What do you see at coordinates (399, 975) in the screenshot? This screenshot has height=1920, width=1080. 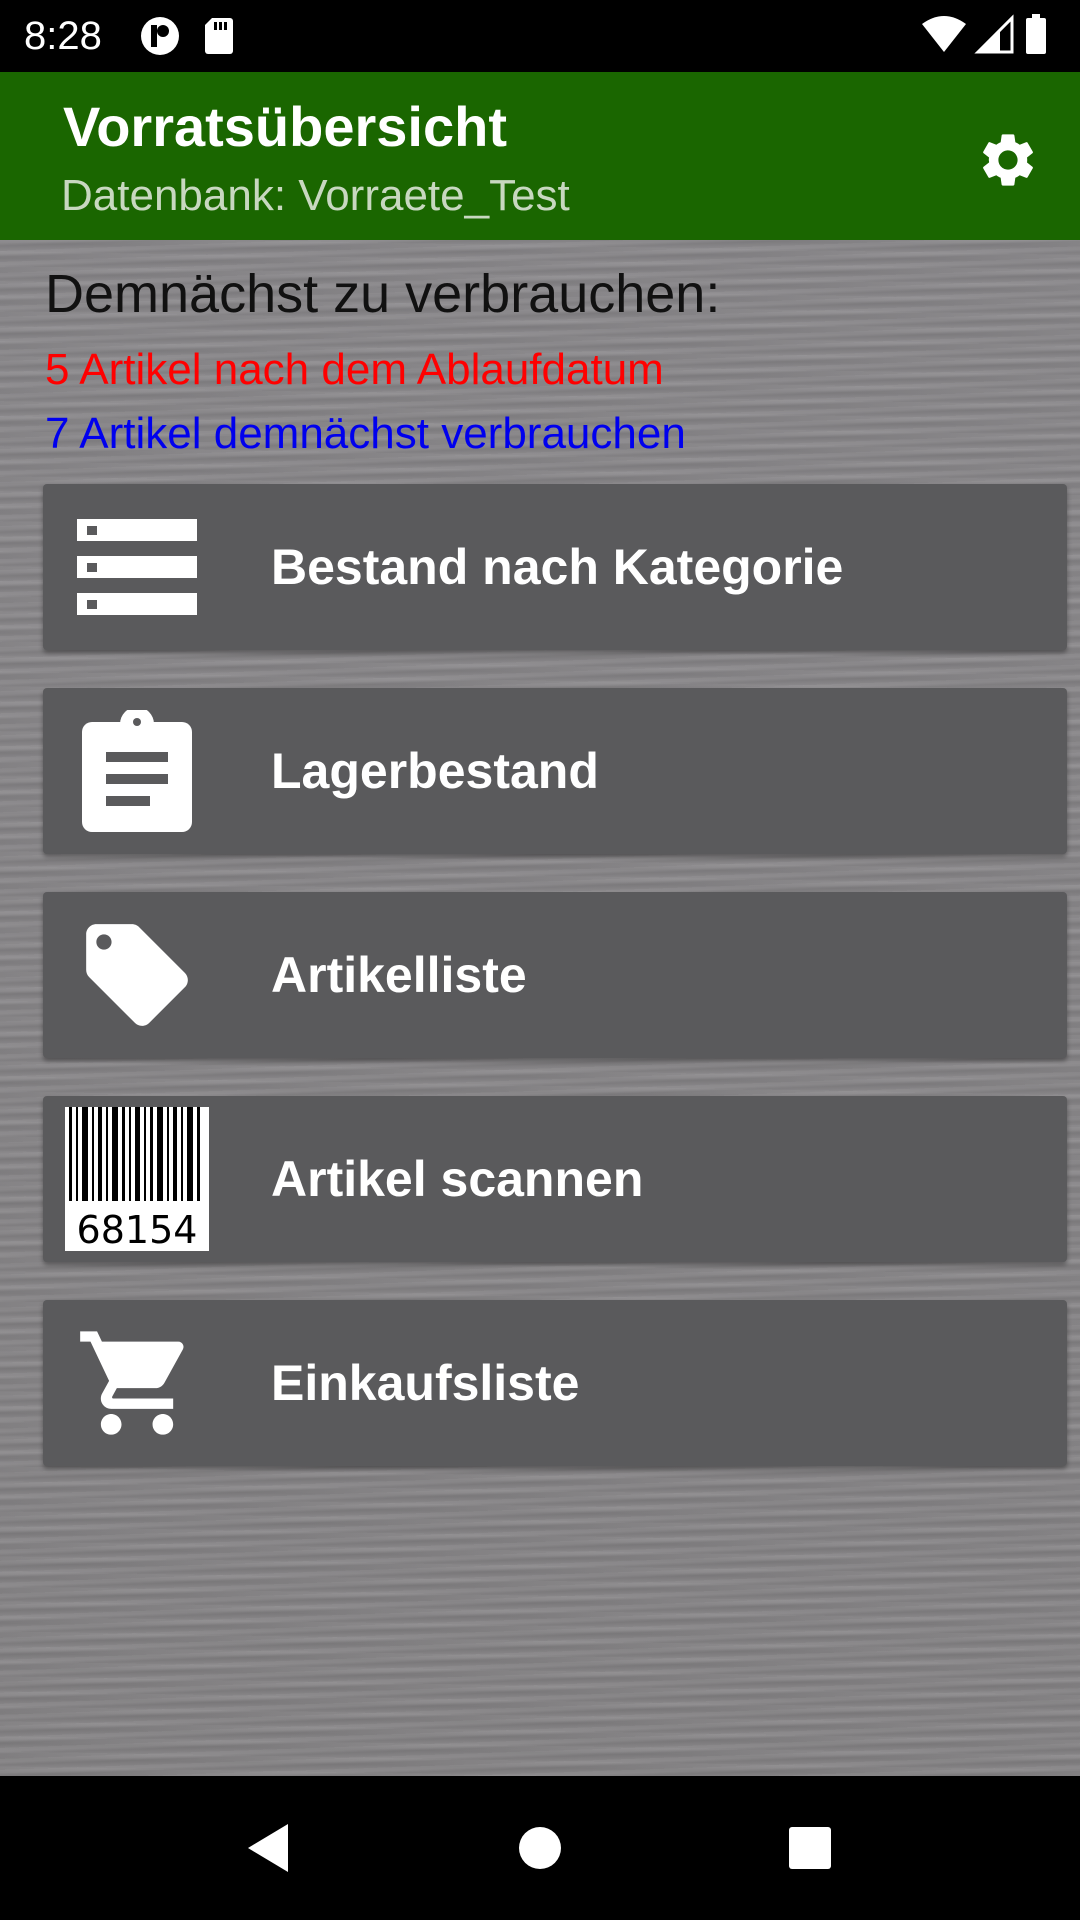 I see `menu-label: Artikelliste` at bounding box center [399, 975].